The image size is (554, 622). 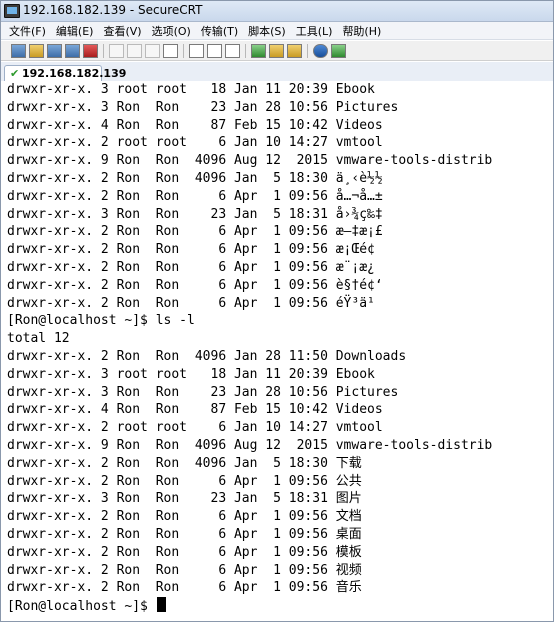 What do you see at coordinates (15, 73) in the screenshot?
I see `check-icon: ✔` at bounding box center [15, 73].